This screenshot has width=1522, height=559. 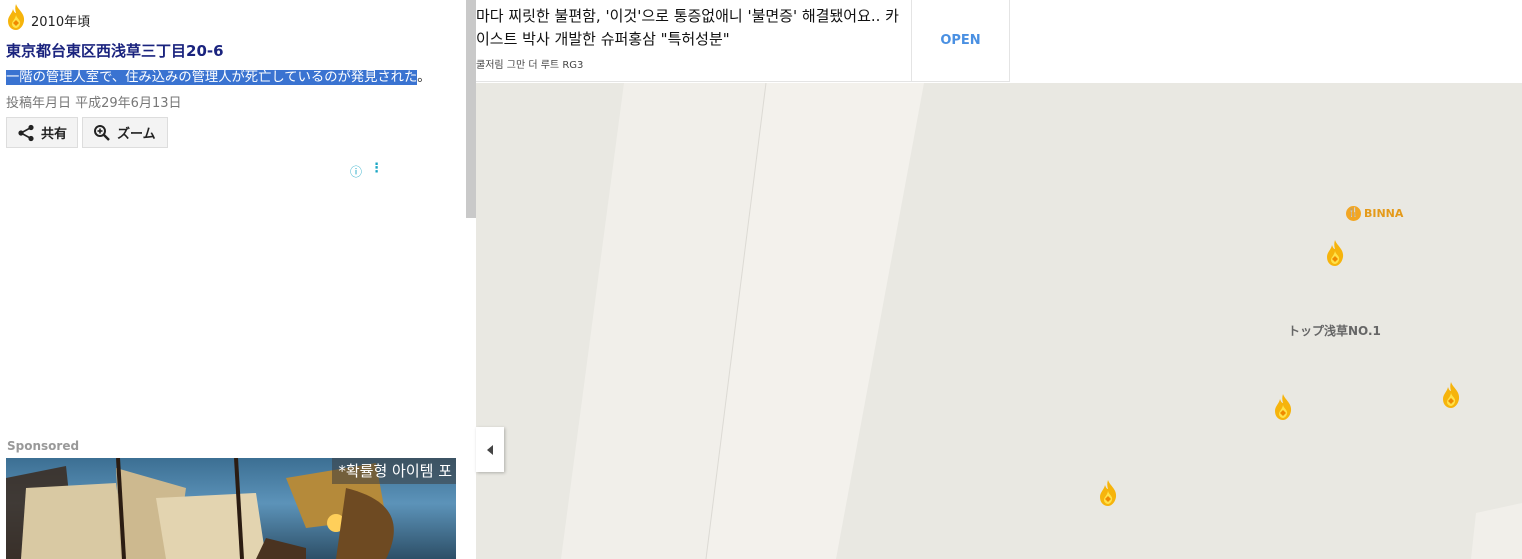 I want to click on zoom-button: ズーム, so click(x=125, y=132).